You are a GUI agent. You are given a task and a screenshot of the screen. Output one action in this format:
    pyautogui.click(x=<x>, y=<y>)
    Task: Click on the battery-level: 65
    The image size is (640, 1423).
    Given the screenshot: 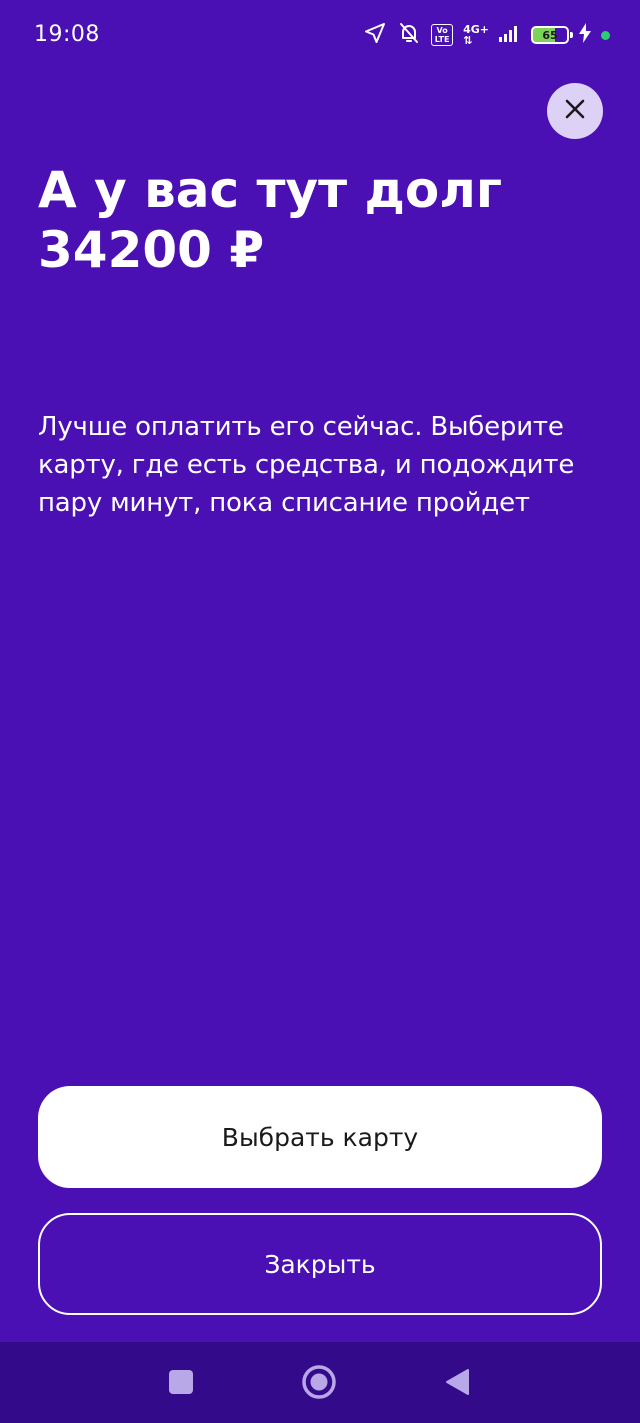 What is the action you would take?
    pyautogui.click(x=550, y=35)
    